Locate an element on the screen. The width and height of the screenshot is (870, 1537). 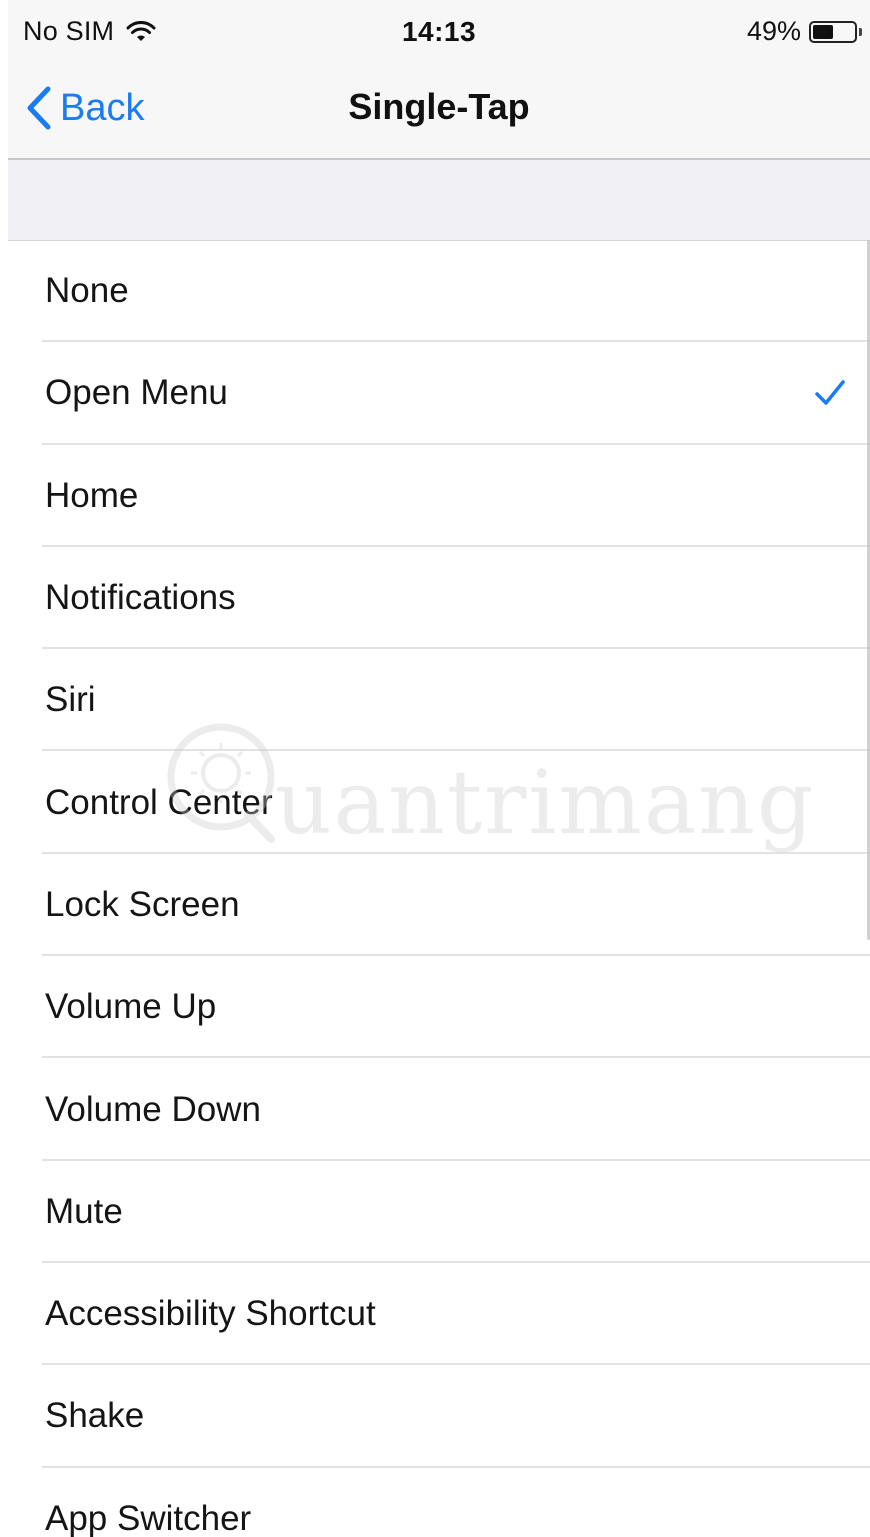
option-row: None is located at coordinates (439, 291).